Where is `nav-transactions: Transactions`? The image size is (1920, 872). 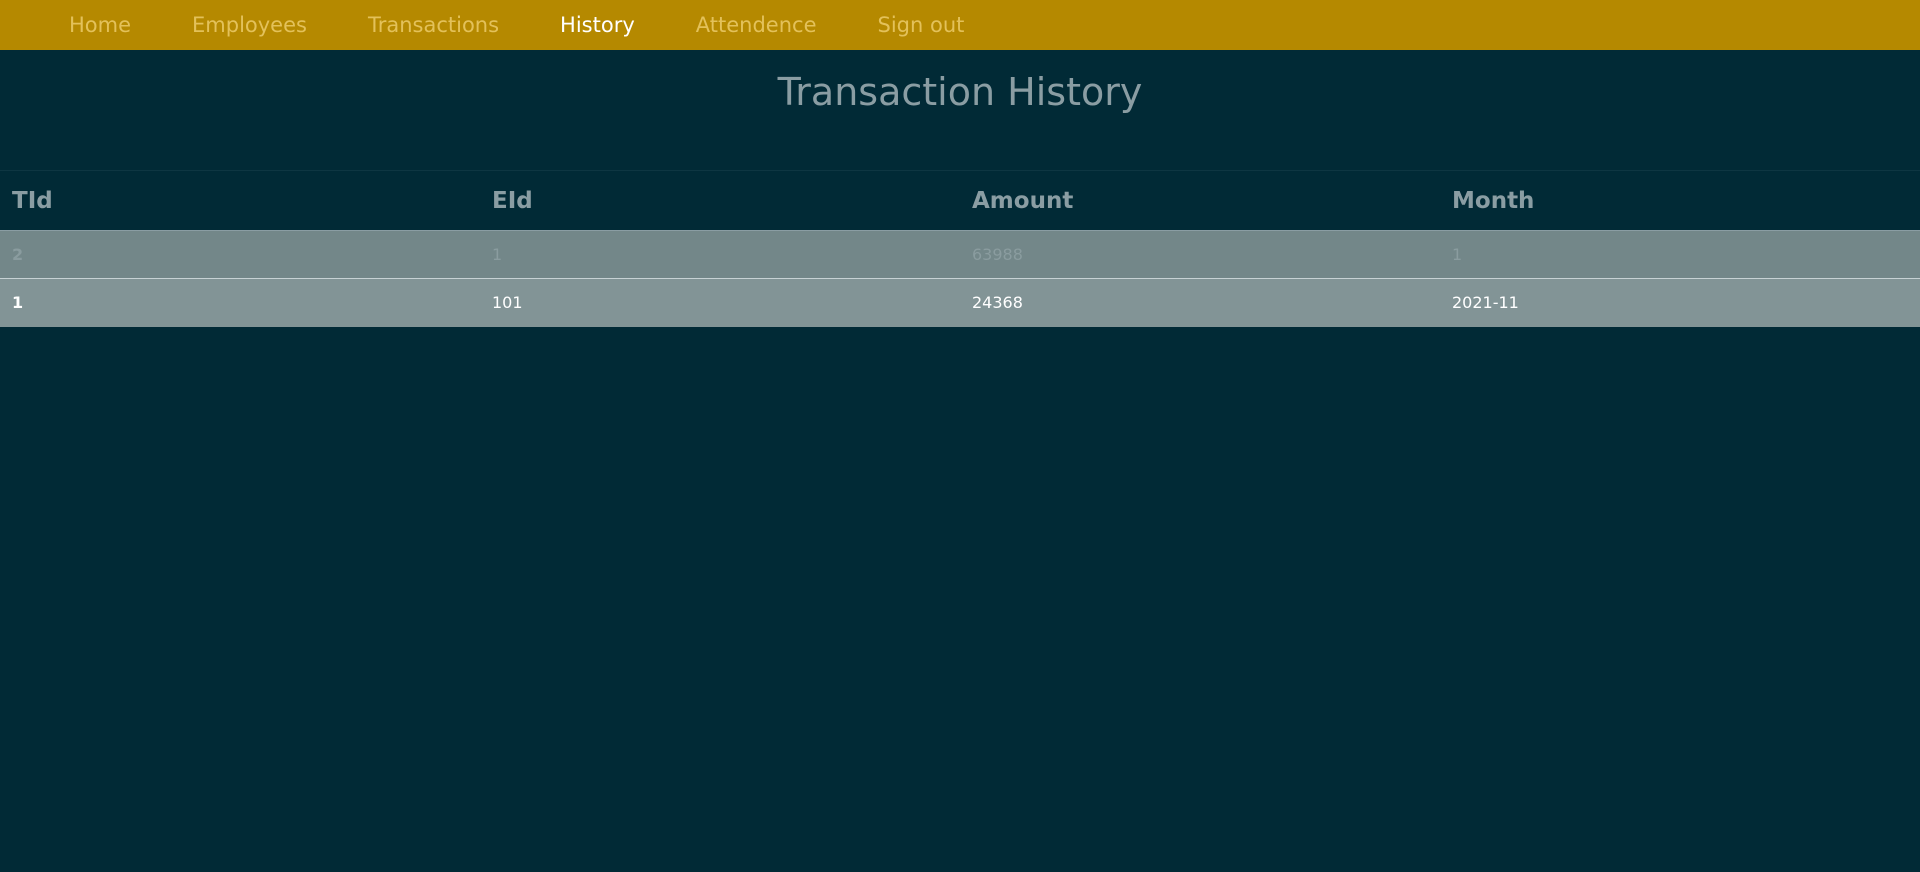
nav-transactions: Transactions is located at coordinates (433, 25).